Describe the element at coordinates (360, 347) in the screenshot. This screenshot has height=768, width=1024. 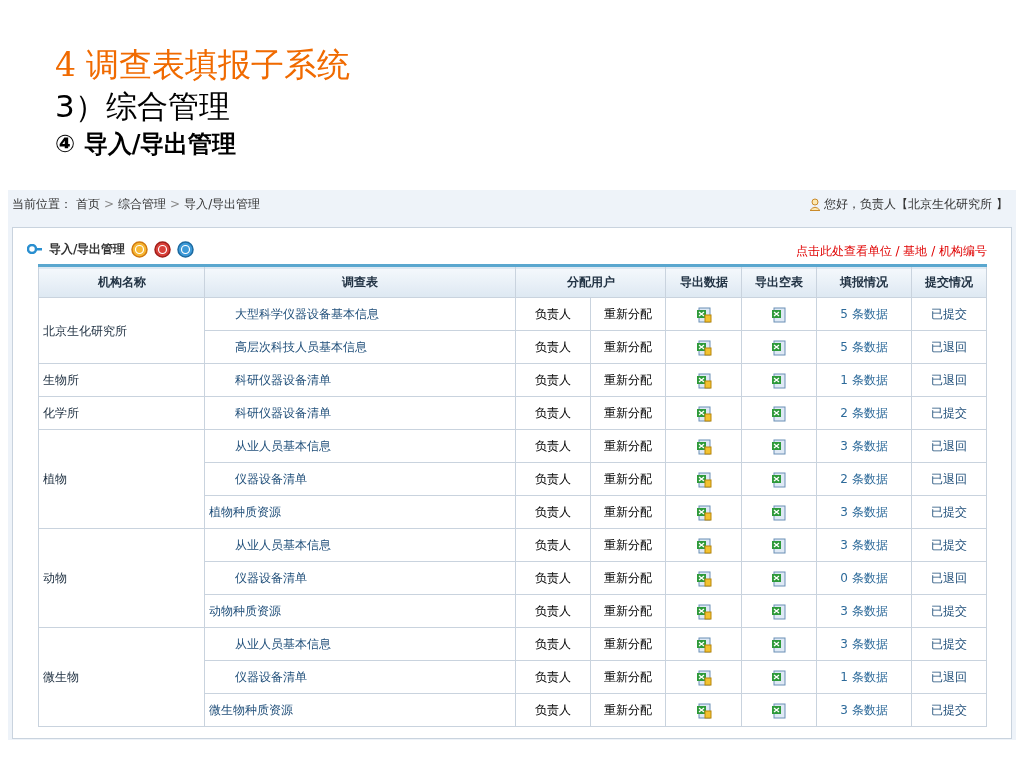
I see `survey-name-cell: 高层次科技人员基本信息` at that location.